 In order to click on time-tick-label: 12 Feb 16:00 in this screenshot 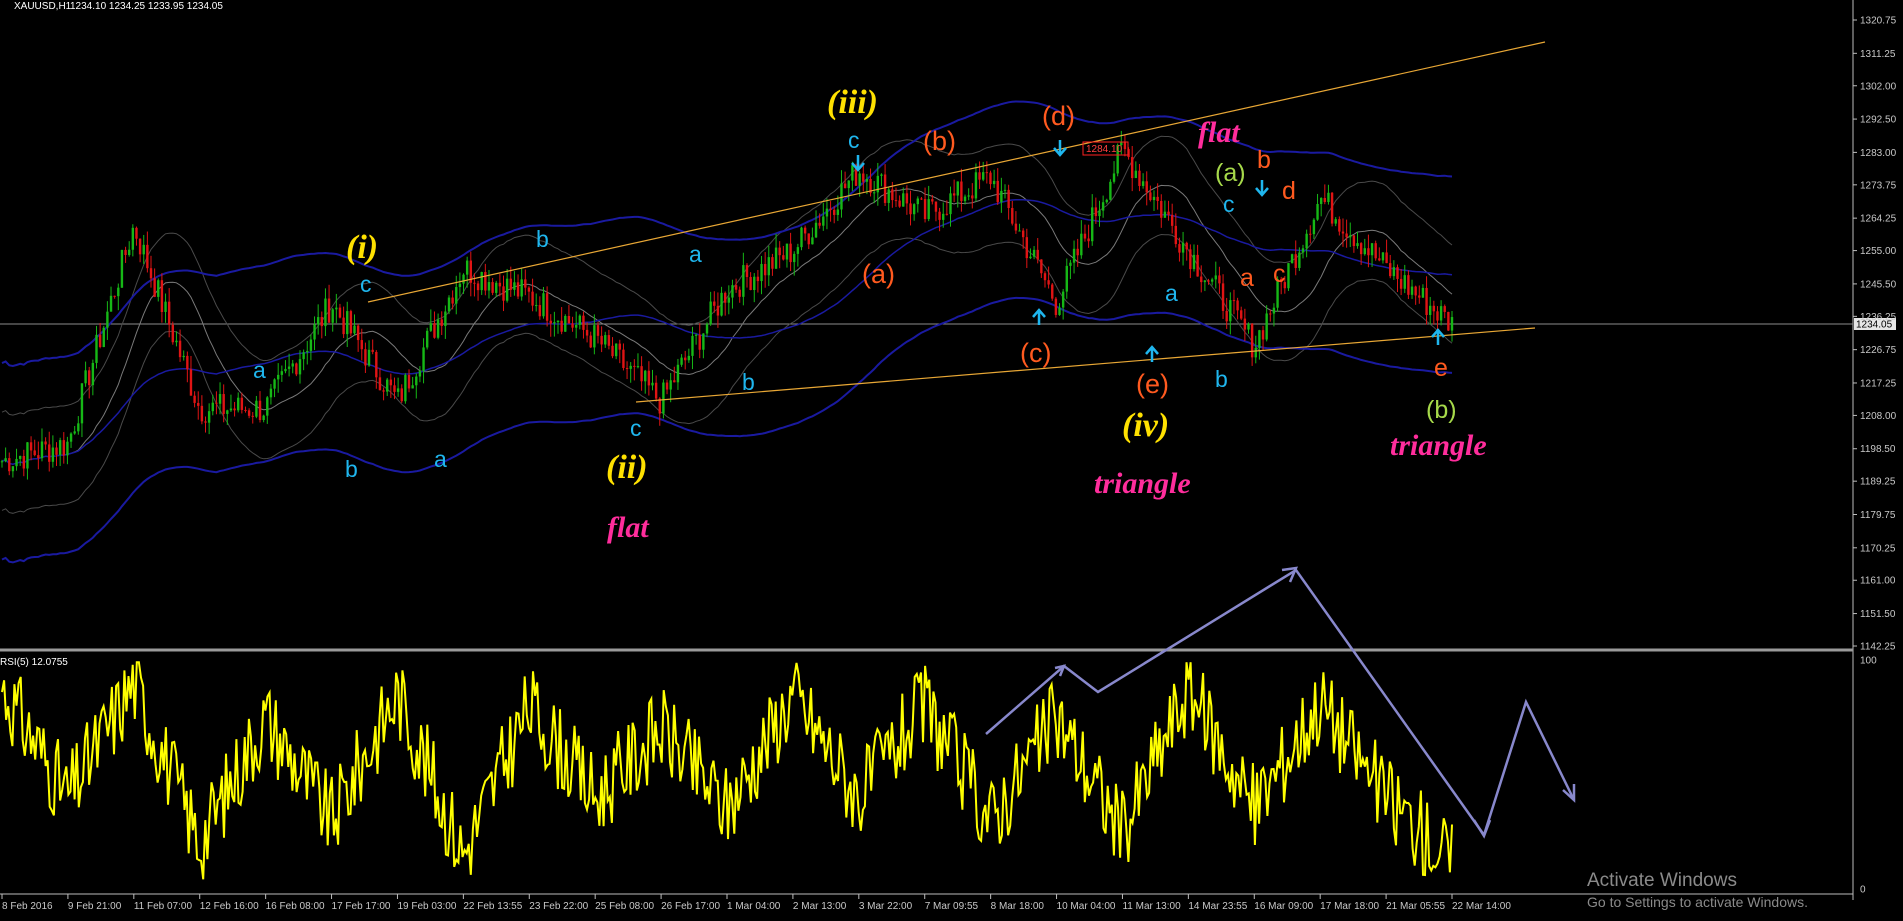, I will do `click(229, 906)`.